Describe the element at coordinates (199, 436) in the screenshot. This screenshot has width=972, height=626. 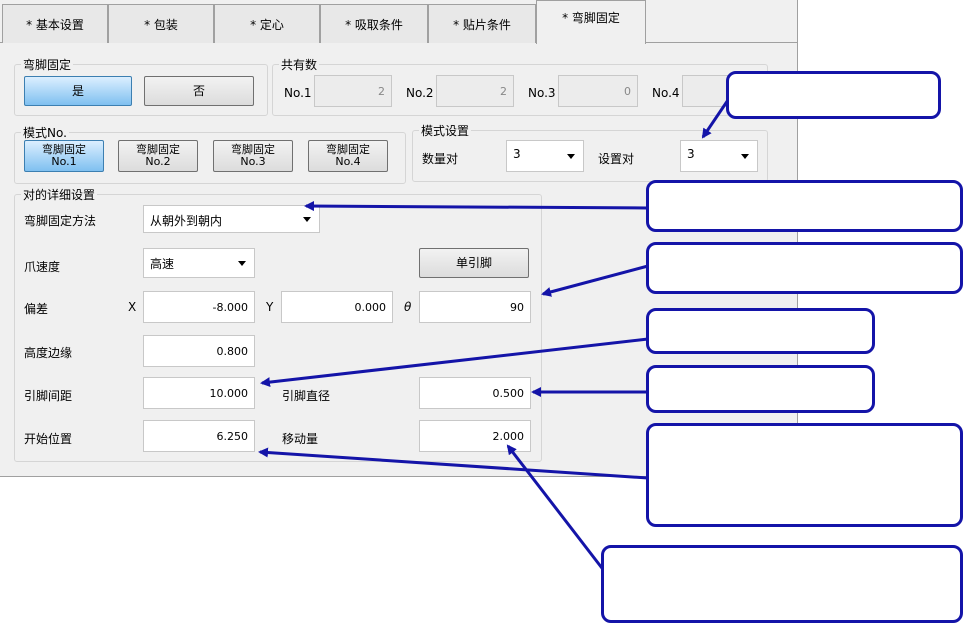
I see `start-position-field: 6.250` at that location.